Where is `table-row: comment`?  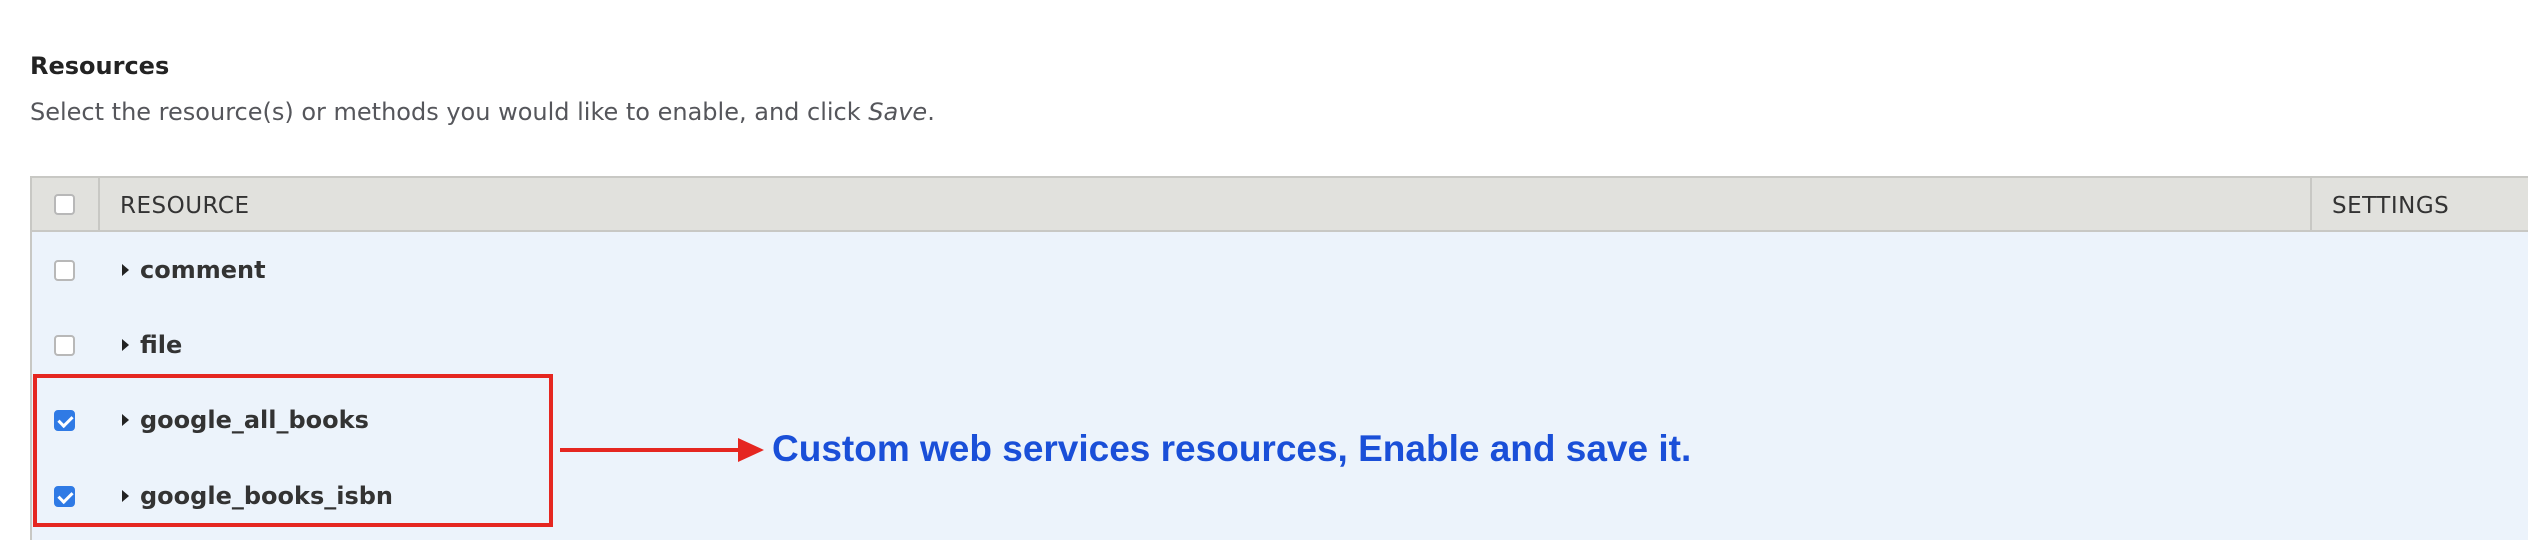
table-row: comment is located at coordinates (1280, 271).